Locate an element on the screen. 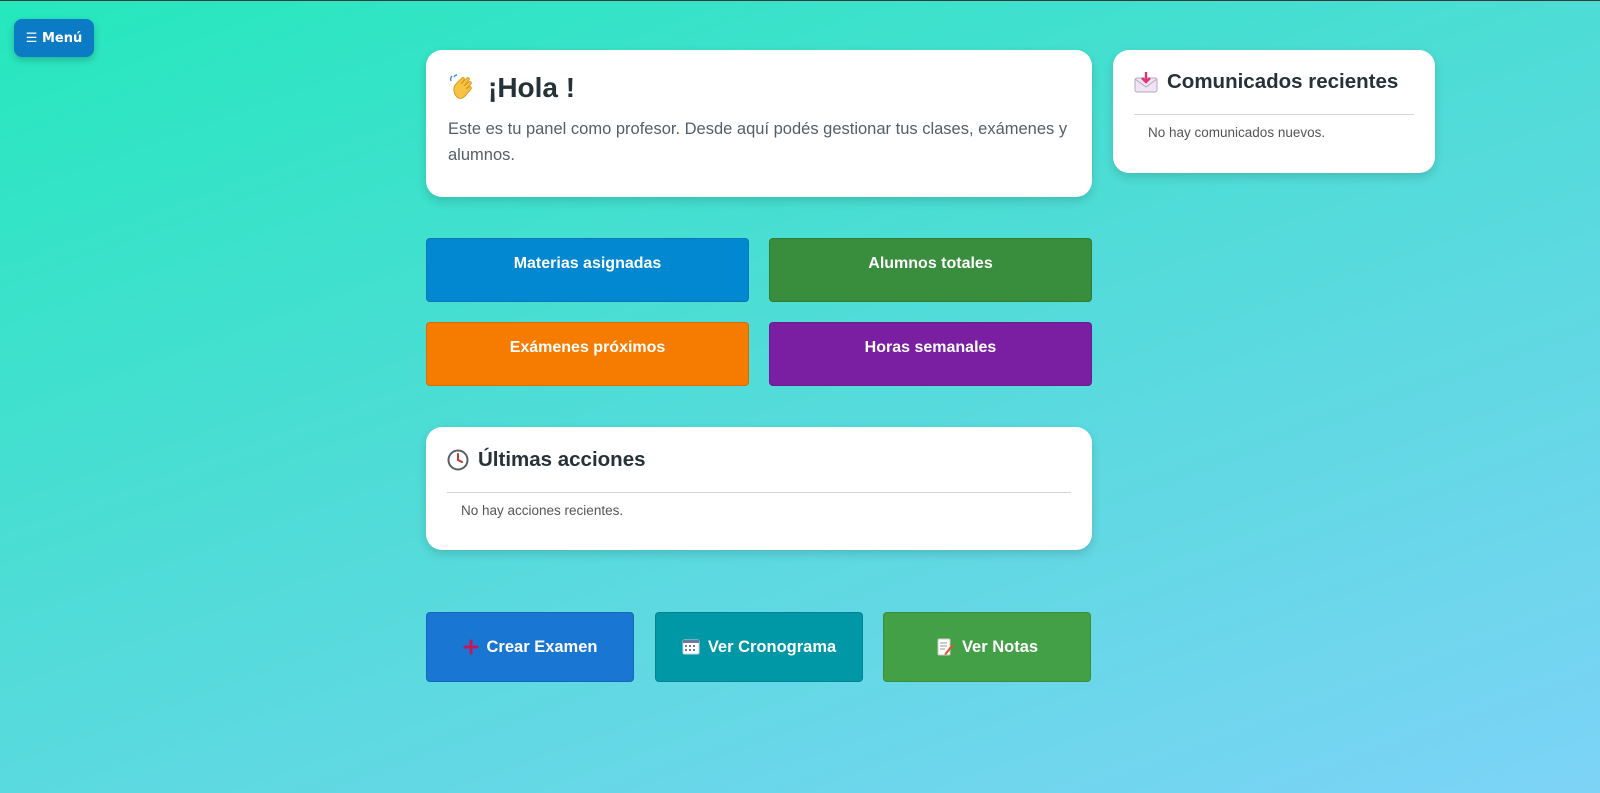  welcome-heading: ¡Hola ! is located at coordinates (759, 88).